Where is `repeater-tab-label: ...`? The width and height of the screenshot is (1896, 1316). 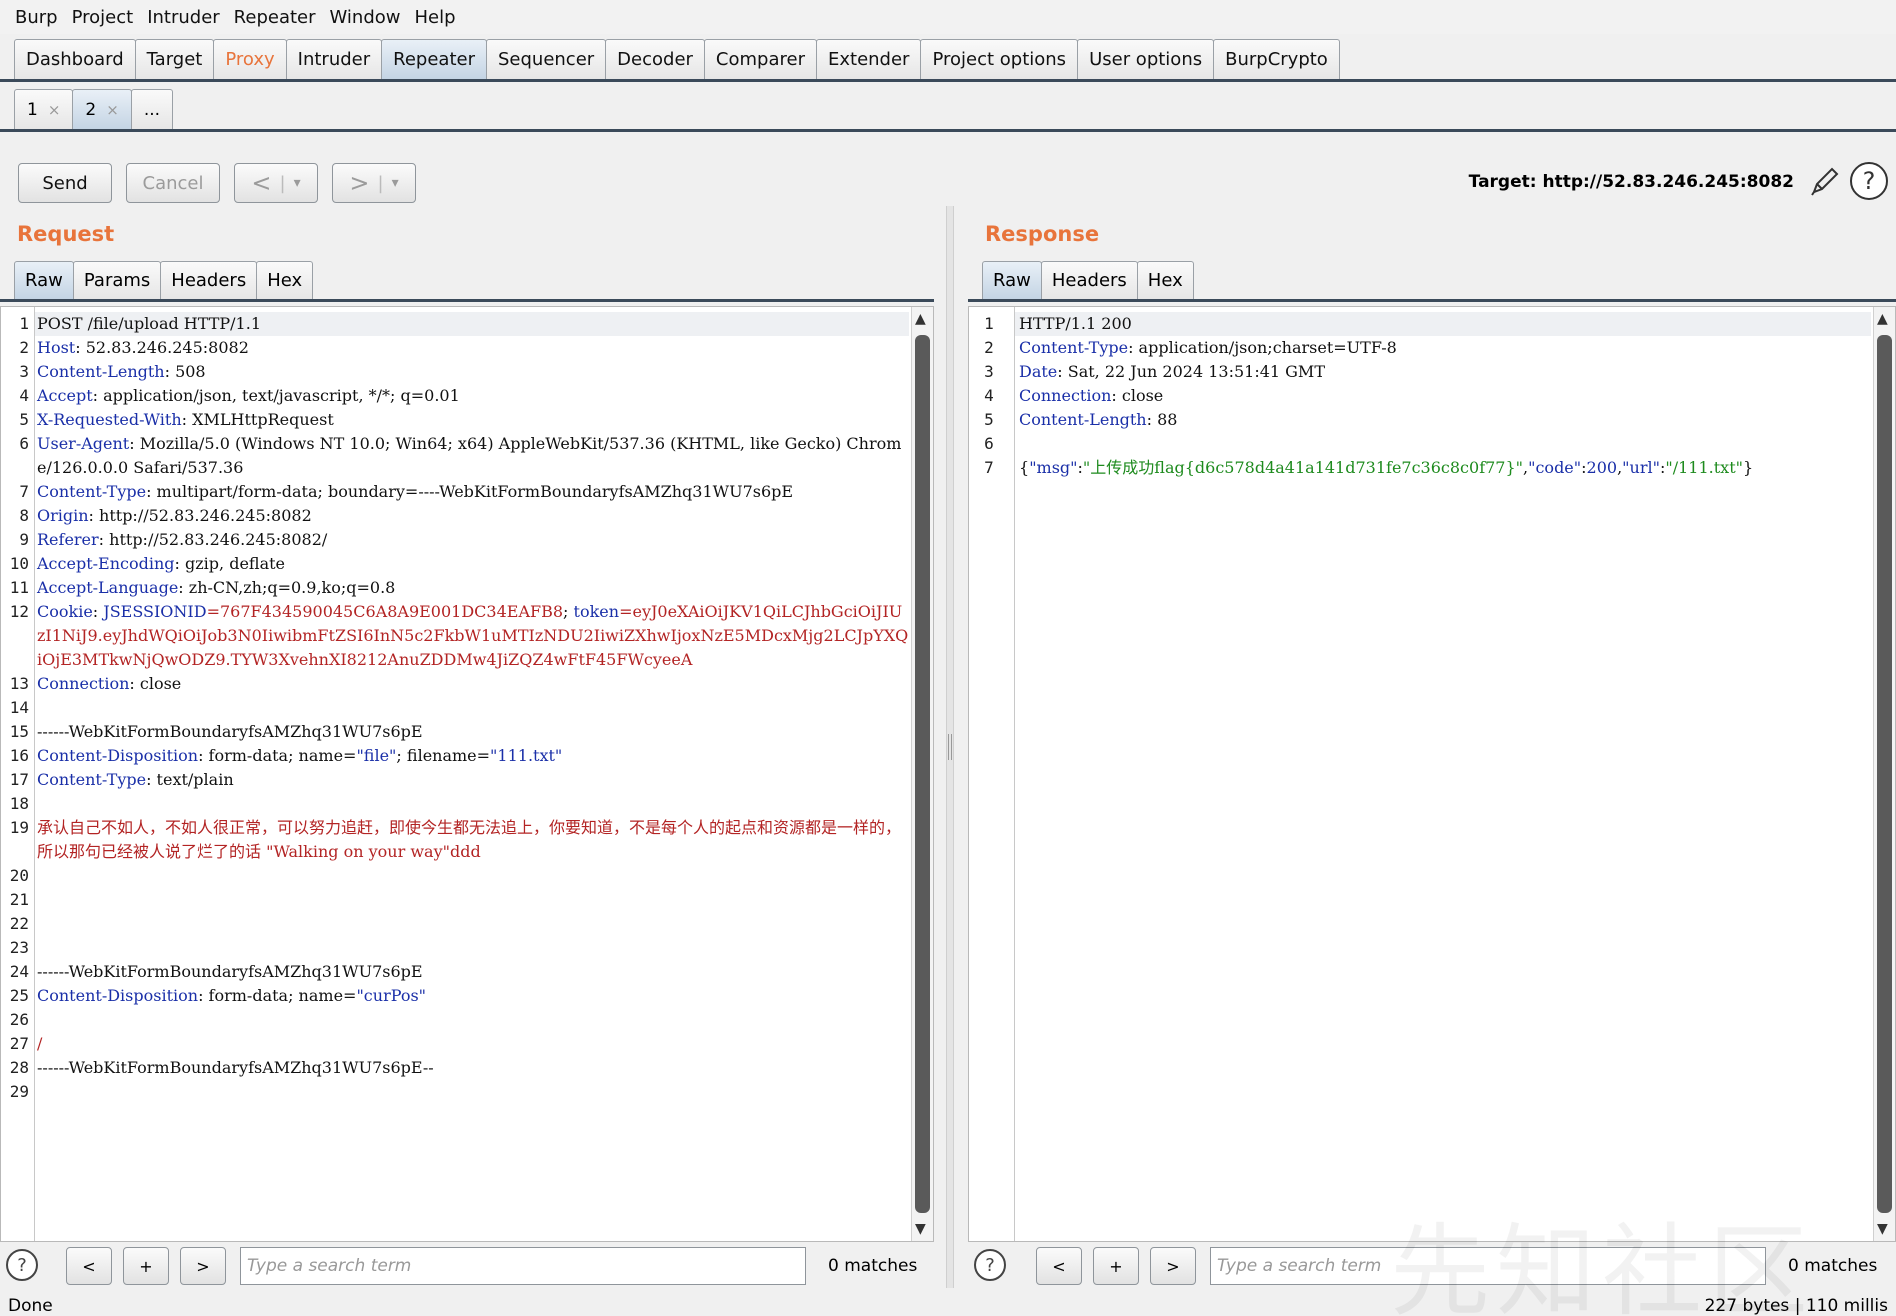
repeater-tab-label: ... is located at coordinates (152, 109).